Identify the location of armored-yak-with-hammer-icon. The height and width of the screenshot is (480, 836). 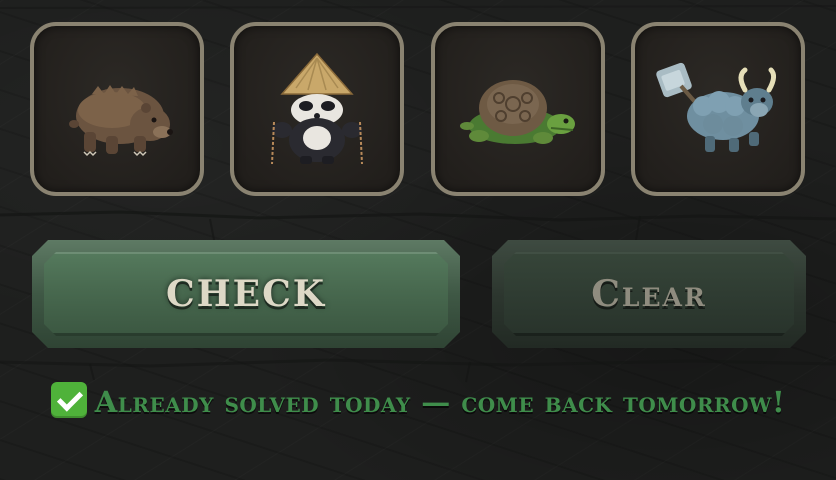
(716, 107).